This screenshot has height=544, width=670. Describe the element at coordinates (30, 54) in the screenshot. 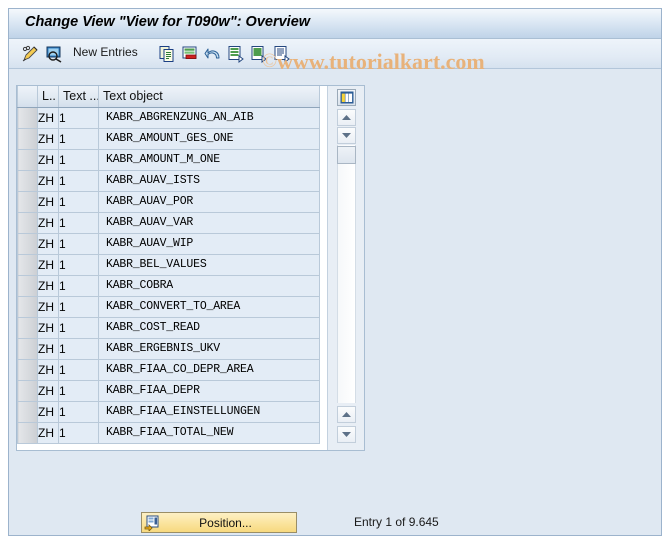

I see `change-display-icon` at that location.